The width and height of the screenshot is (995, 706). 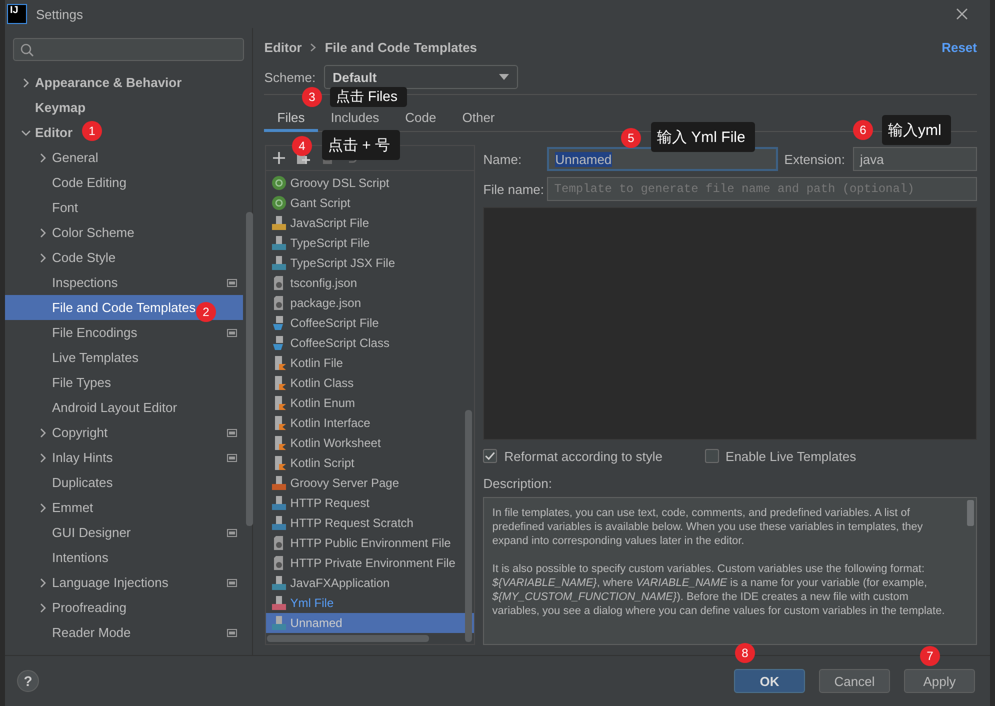 I want to click on checkmark-icon, so click(x=490, y=456).